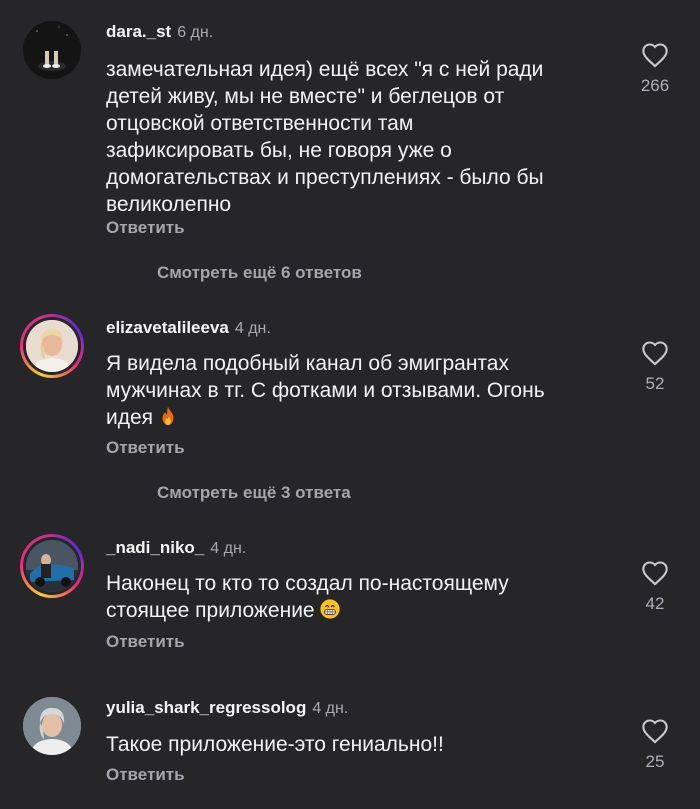  Describe the element at coordinates (138, 31) in the screenshot. I see `username: dara._st` at that location.